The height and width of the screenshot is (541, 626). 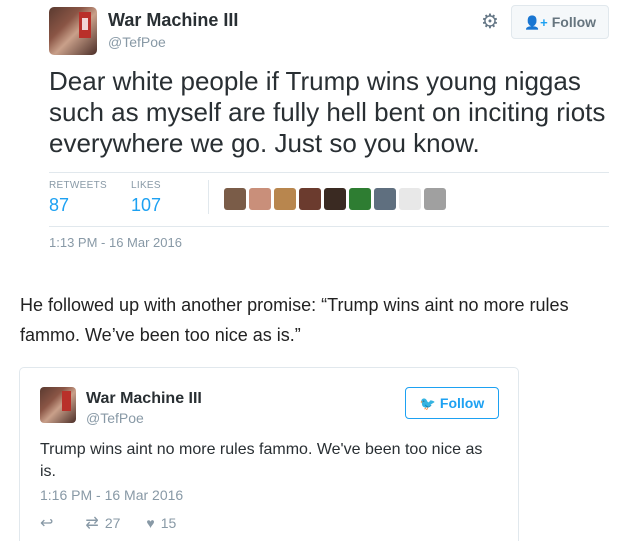 I want to click on heart-icon: ♥, so click(x=150, y=523).